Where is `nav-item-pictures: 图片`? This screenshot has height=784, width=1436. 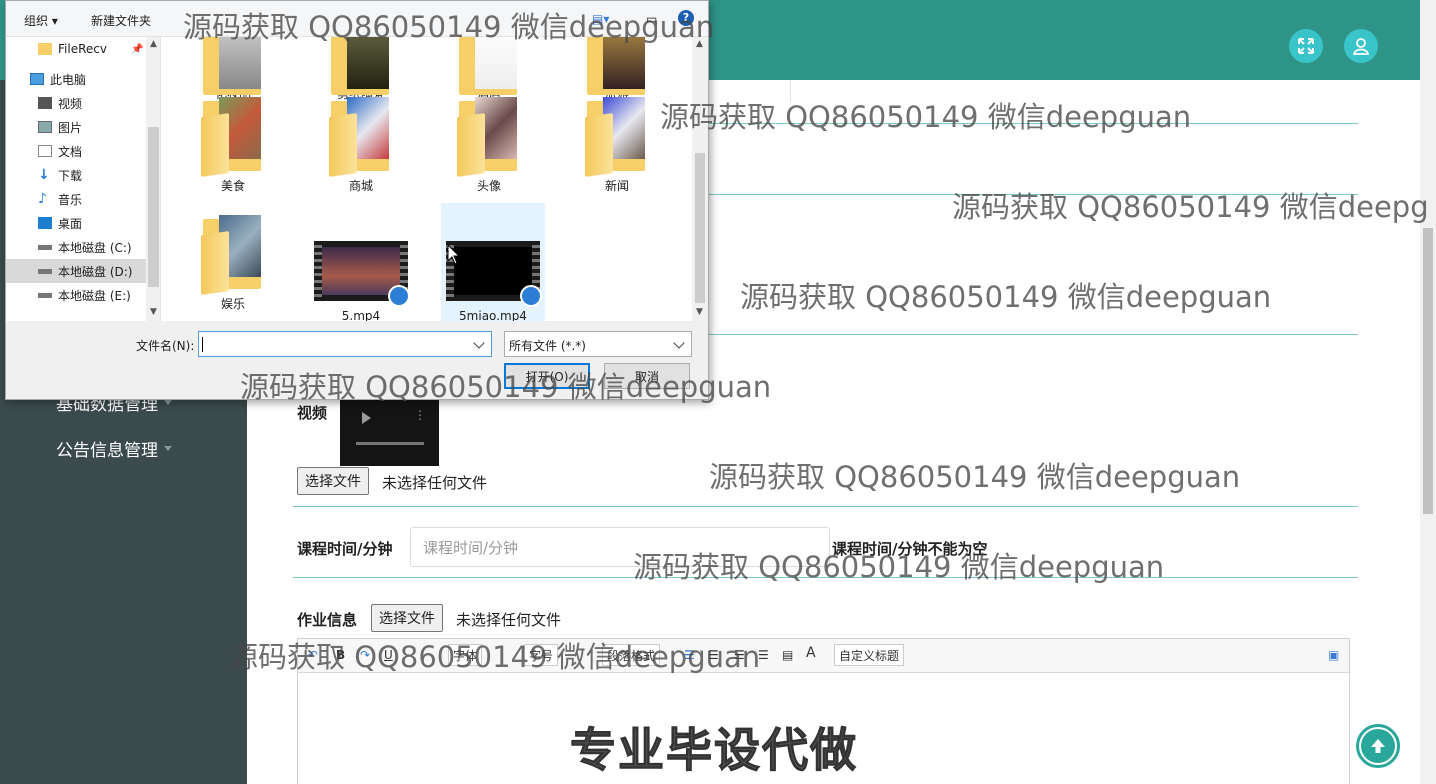
nav-item-pictures: 图片 is located at coordinates (76, 127).